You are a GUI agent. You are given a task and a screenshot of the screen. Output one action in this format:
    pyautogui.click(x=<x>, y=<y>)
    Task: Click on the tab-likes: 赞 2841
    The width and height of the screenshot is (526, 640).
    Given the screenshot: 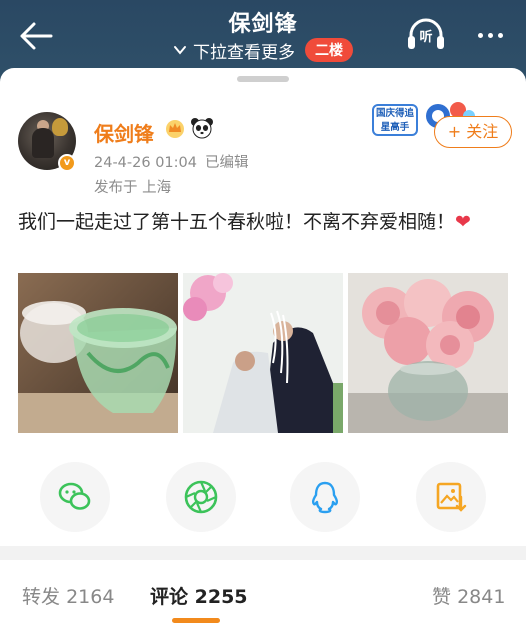 What is the action you would take?
    pyautogui.click(x=468, y=595)
    